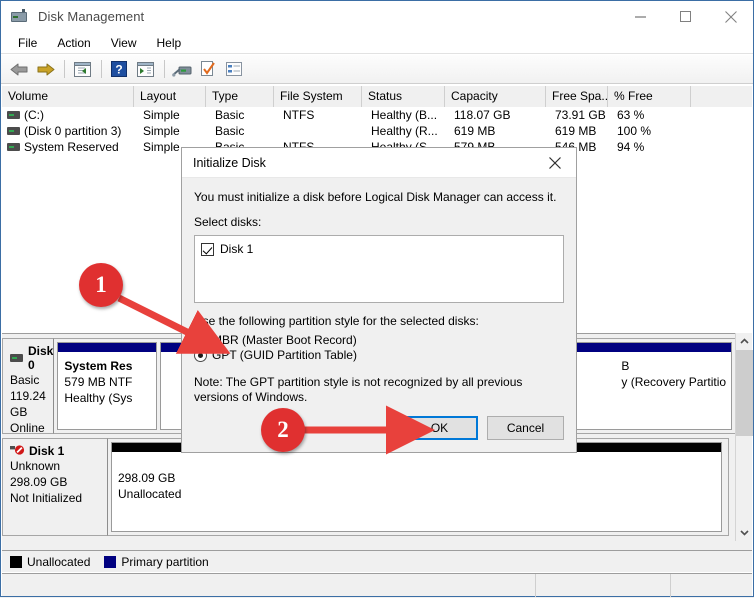 The width and height of the screenshot is (754, 598). I want to click on radio-mbr, so click(200, 340).